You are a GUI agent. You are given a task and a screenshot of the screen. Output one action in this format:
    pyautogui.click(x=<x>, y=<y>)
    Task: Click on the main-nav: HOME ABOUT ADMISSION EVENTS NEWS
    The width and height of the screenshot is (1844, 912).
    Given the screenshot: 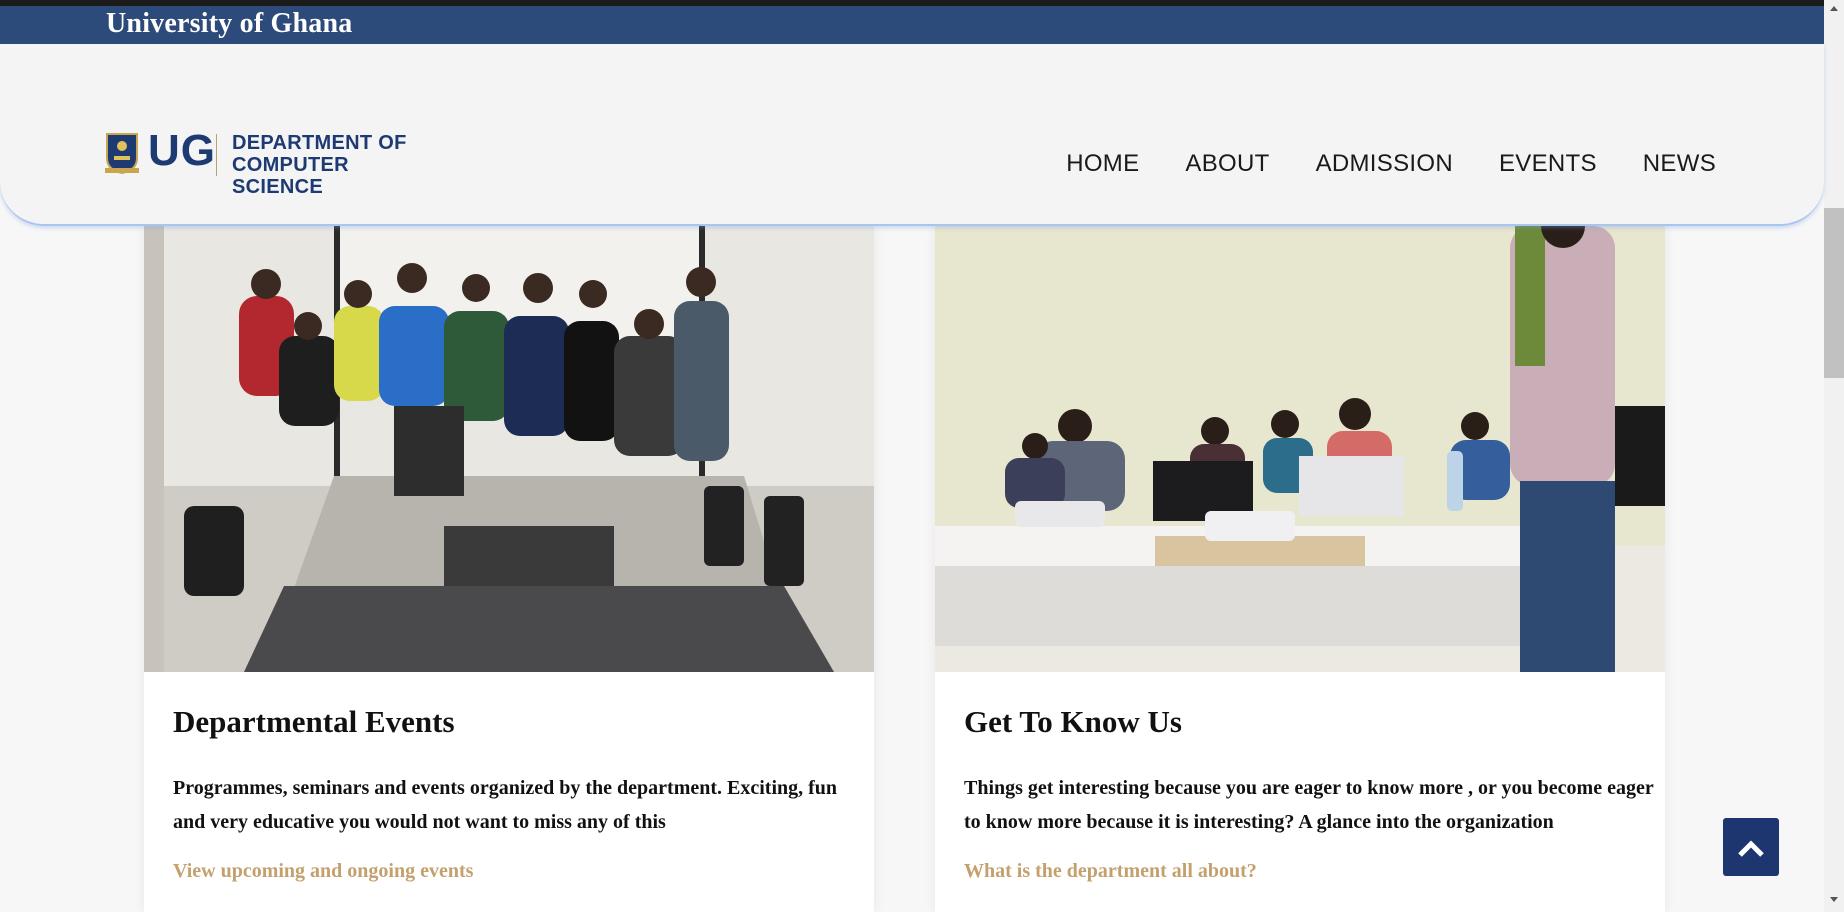 What is the action you would take?
    pyautogui.click(x=1391, y=164)
    